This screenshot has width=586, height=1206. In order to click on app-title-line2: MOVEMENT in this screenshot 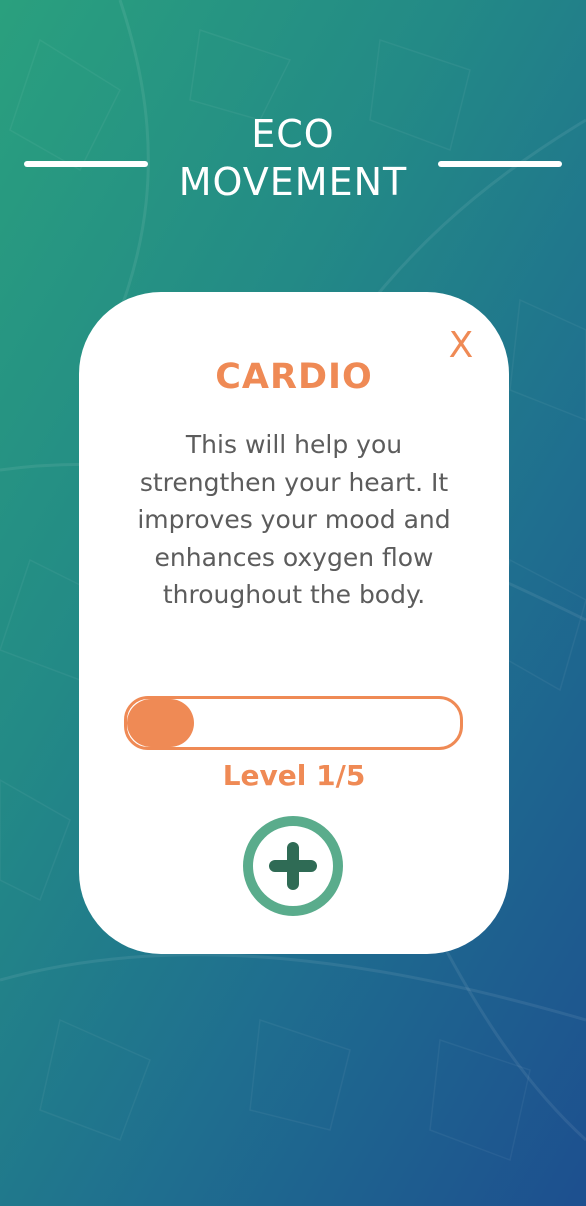, I will do `click(293, 182)`.